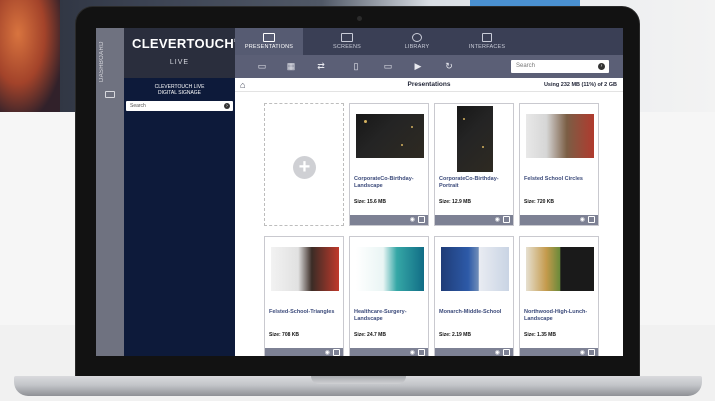 This screenshot has height=401, width=715. I want to click on plus-icon: +, so click(304, 167).